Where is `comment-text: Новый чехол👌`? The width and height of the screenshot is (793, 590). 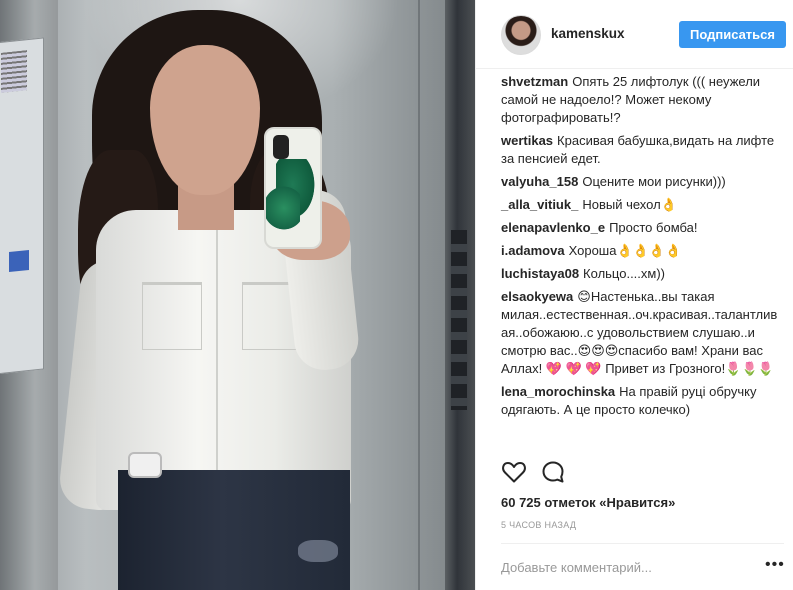
comment-text: Новый чехол👌 is located at coordinates (629, 204).